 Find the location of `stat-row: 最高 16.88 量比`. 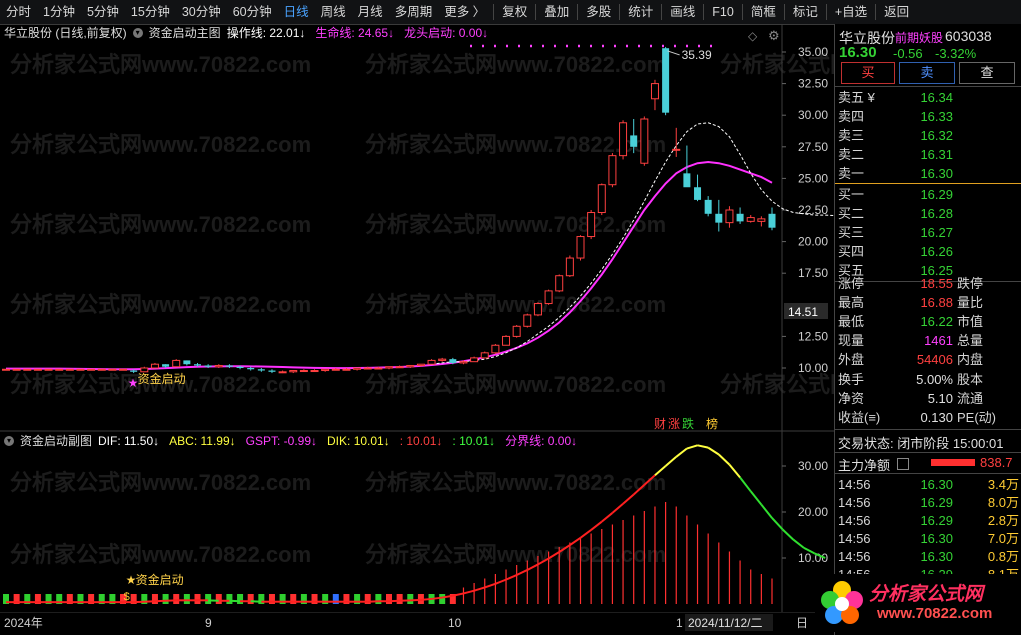

stat-row: 最高 16.88 量比 is located at coordinates (928, 302).